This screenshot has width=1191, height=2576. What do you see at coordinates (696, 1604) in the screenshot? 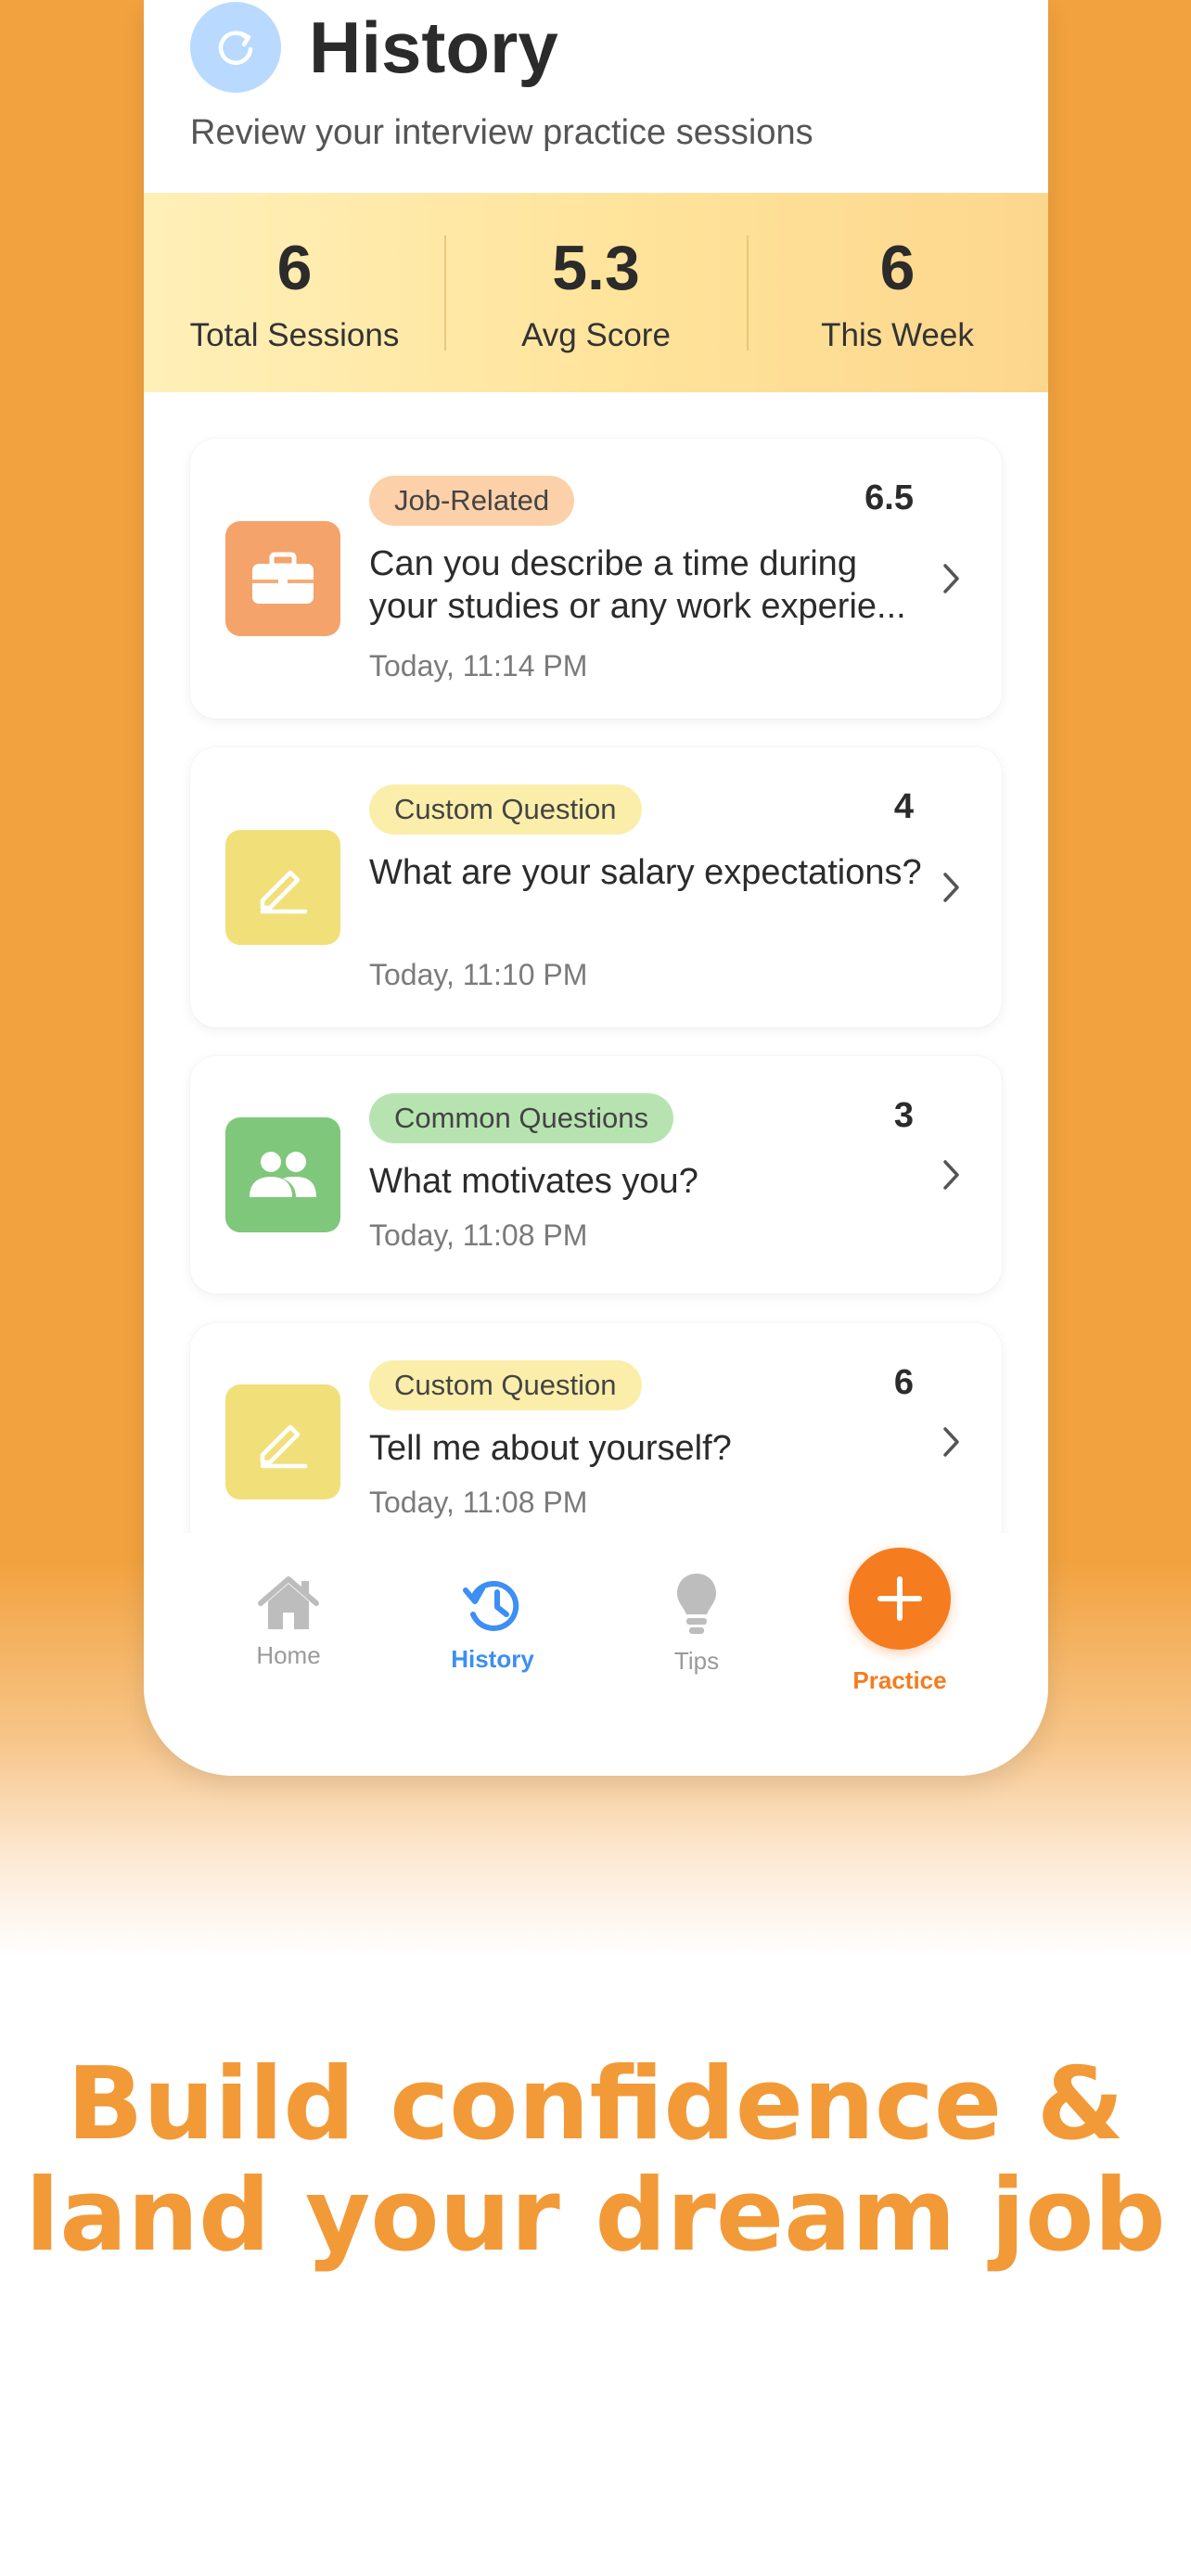
I see `lightbulb-icon` at bounding box center [696, 1604].